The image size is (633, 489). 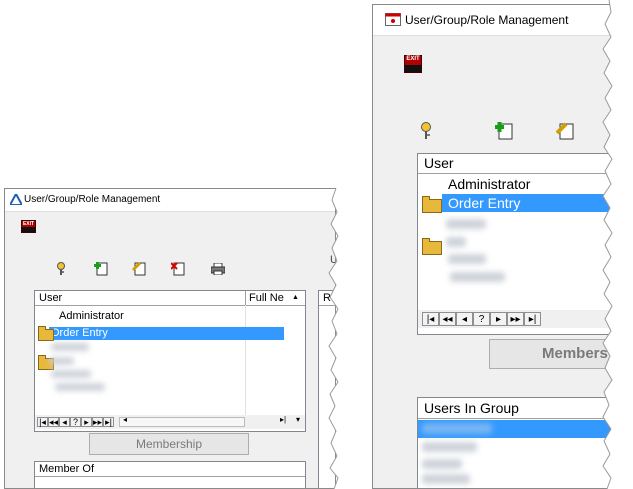 I want to click on left-title-bar: User/Group/Role Management, so click(x=170, y=200).